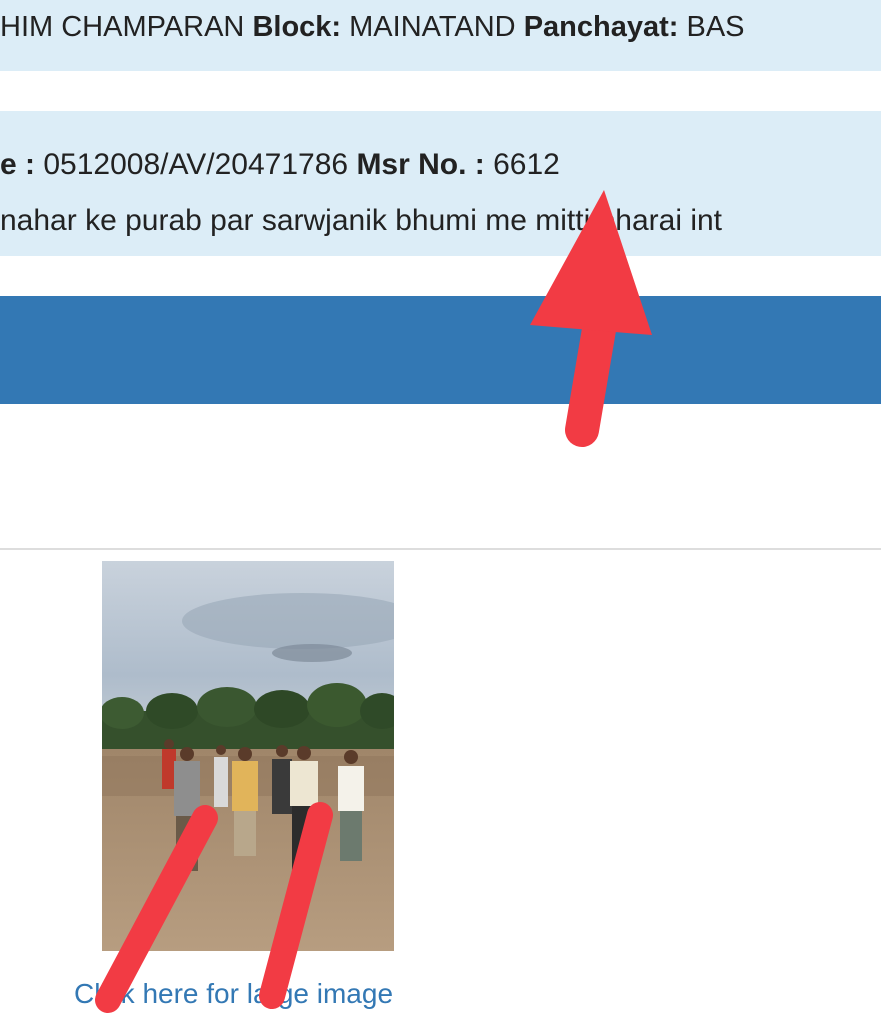 The width and height of the screenshot is (881, 1024). Describe the element at coordinates (420, 164) in the screenshot. I see `msr-label: Msr No. :` at that location.